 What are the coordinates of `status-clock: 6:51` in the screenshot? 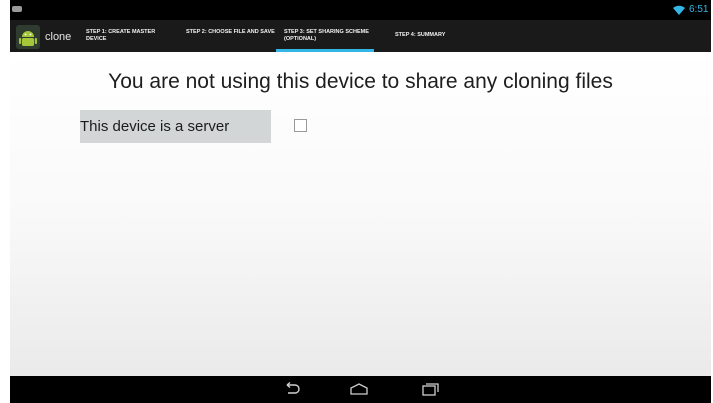 It's located at (699, 9).